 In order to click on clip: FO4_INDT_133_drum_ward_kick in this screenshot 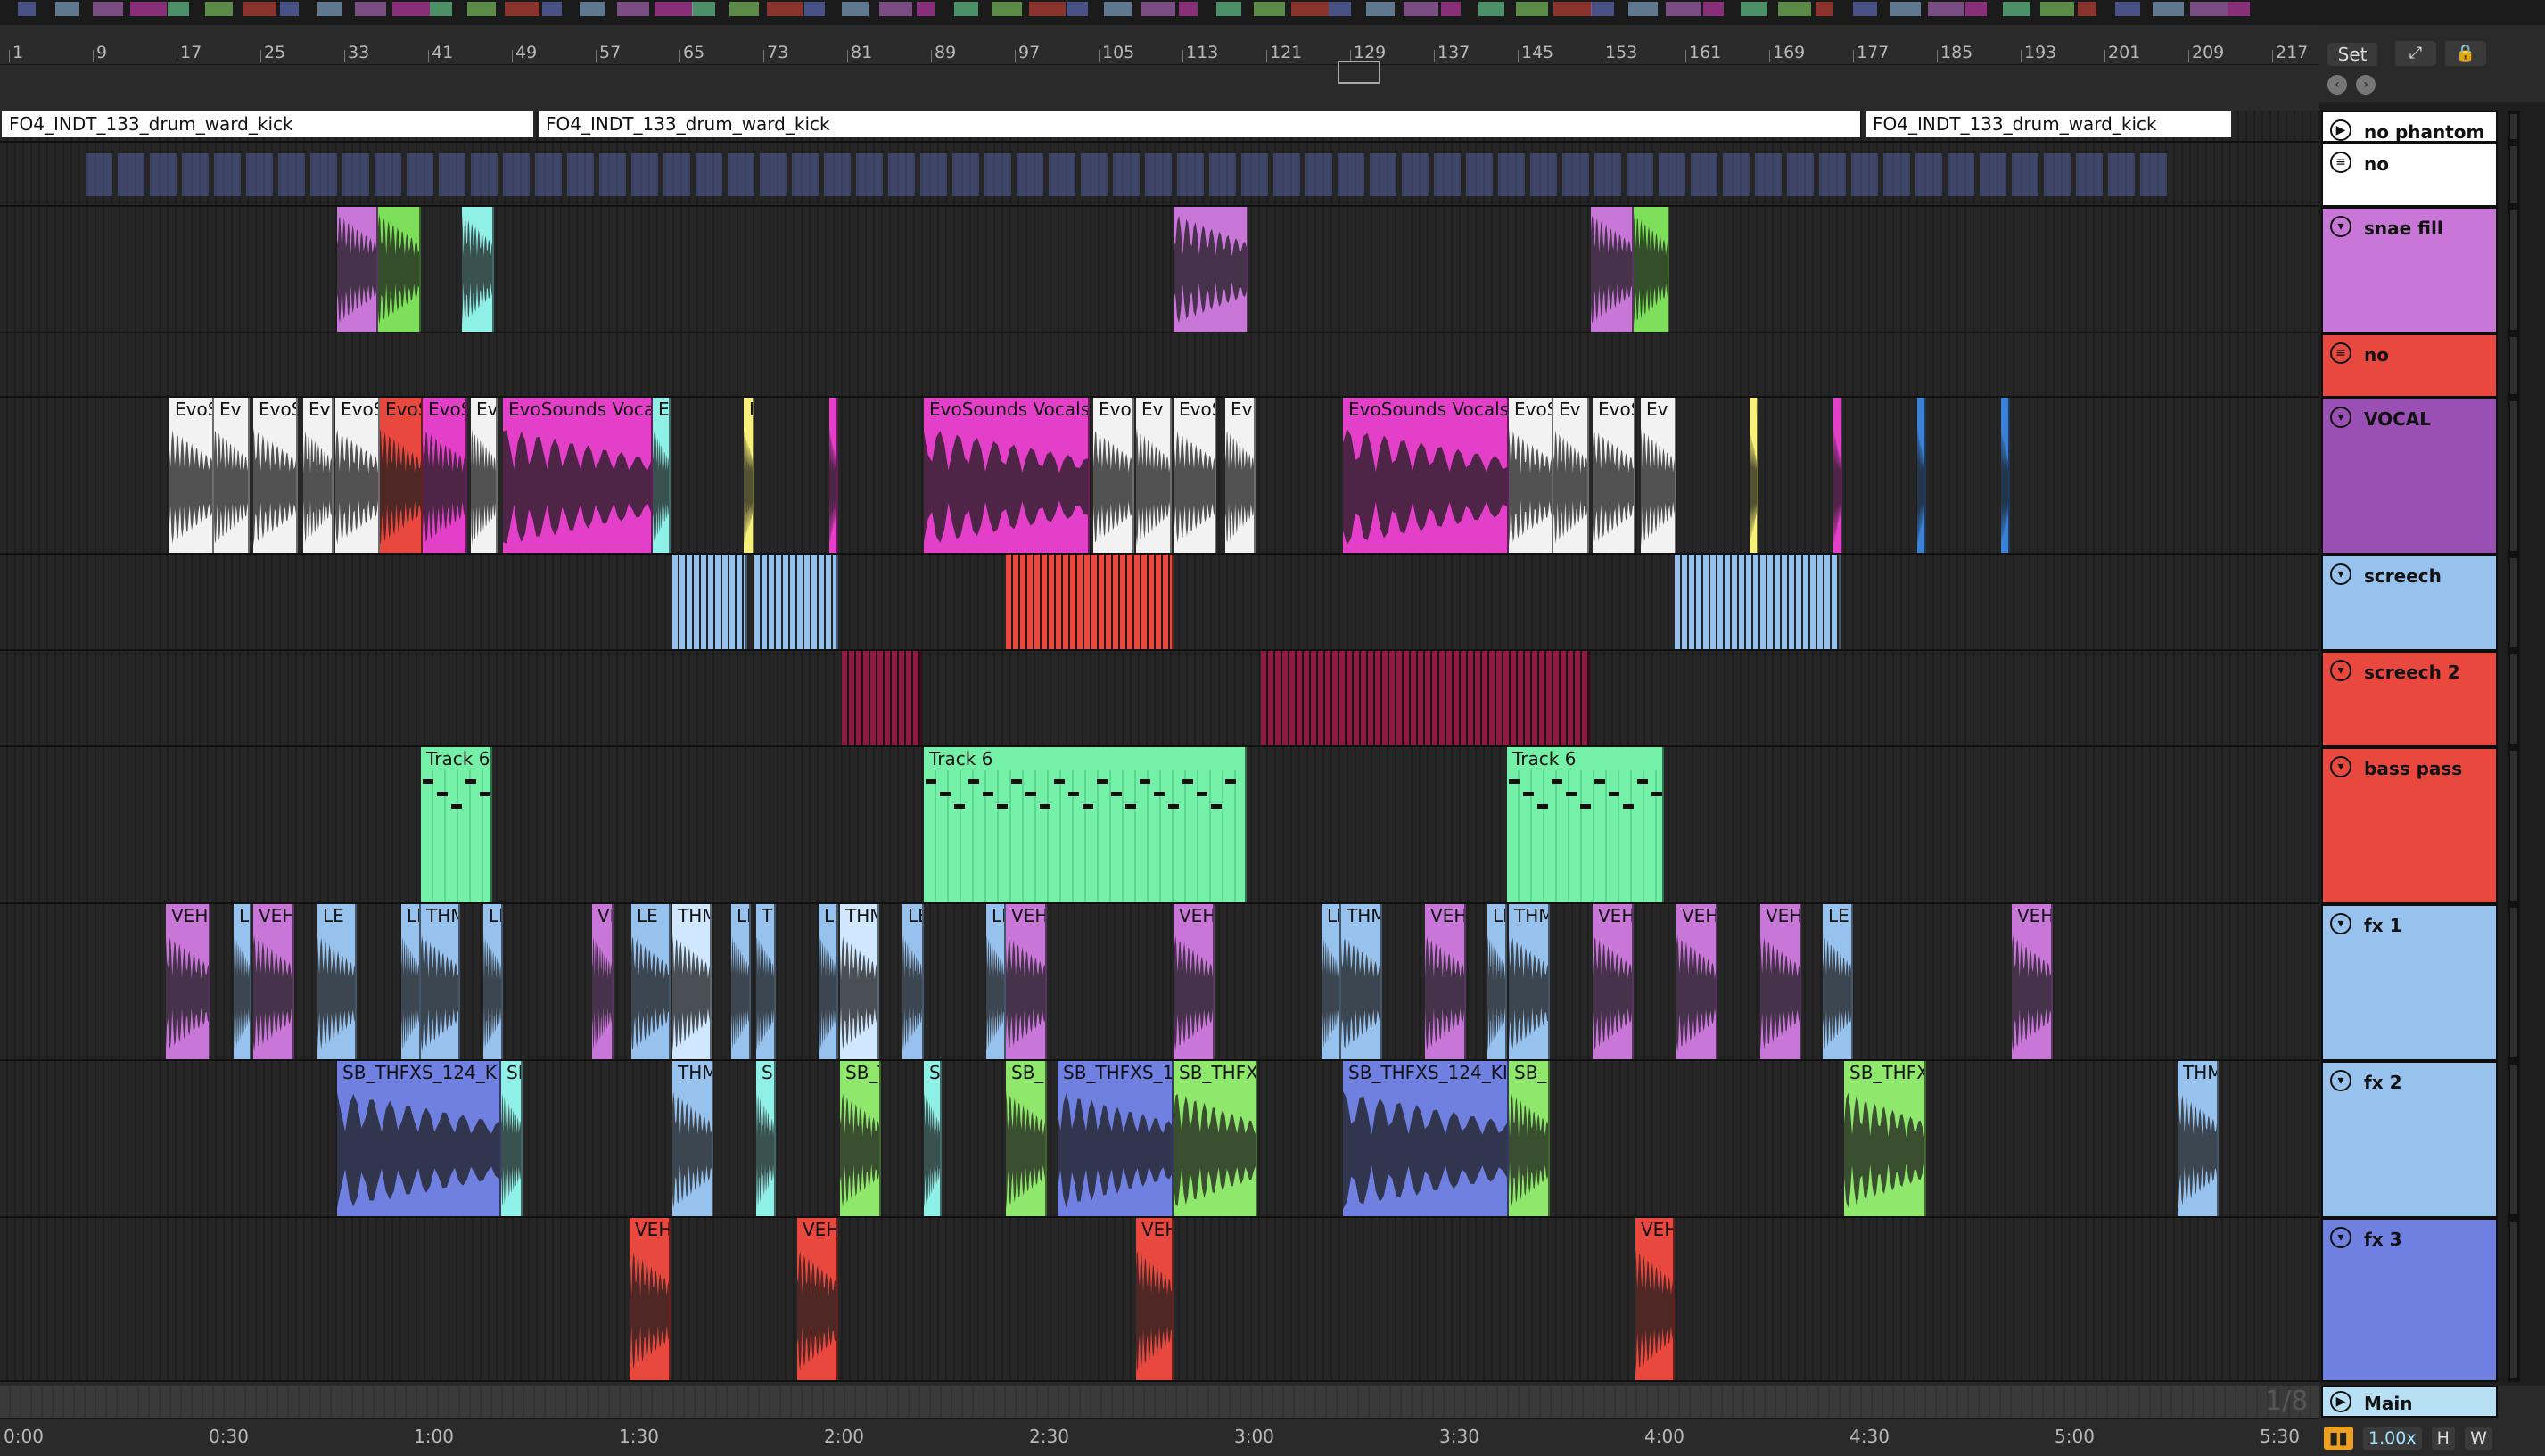, I will do `click(1199, 124)`.